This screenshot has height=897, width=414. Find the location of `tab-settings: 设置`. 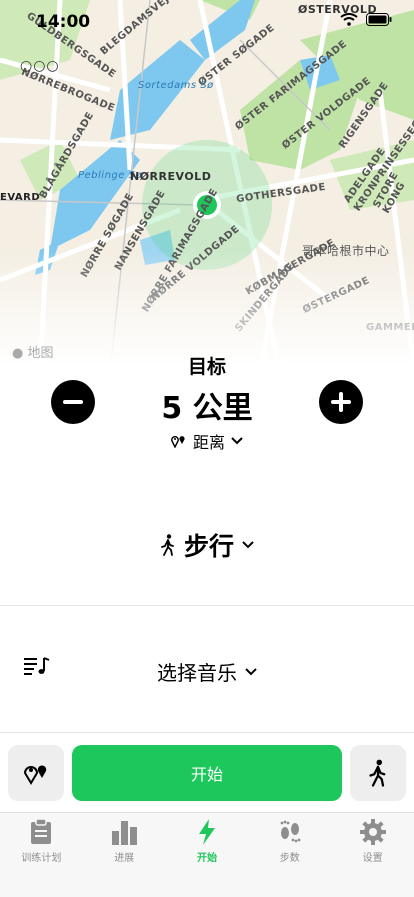

tab-settings: 设置 is located at coordinates (372, 855).